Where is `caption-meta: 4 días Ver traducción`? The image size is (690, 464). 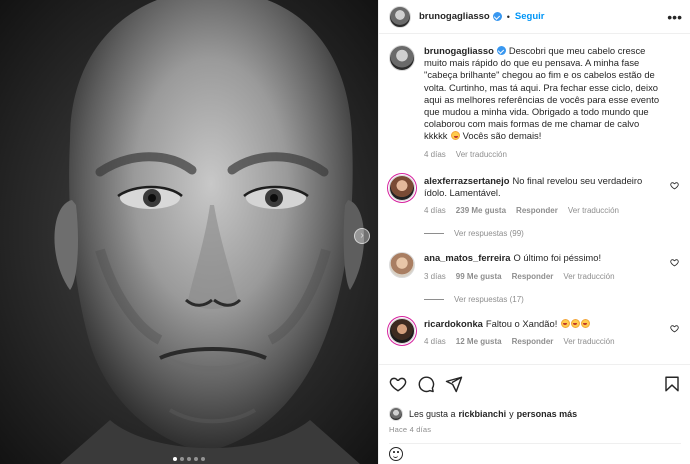
caption-meta: 4 días Ver traducción is located at coordinates (544, 155).